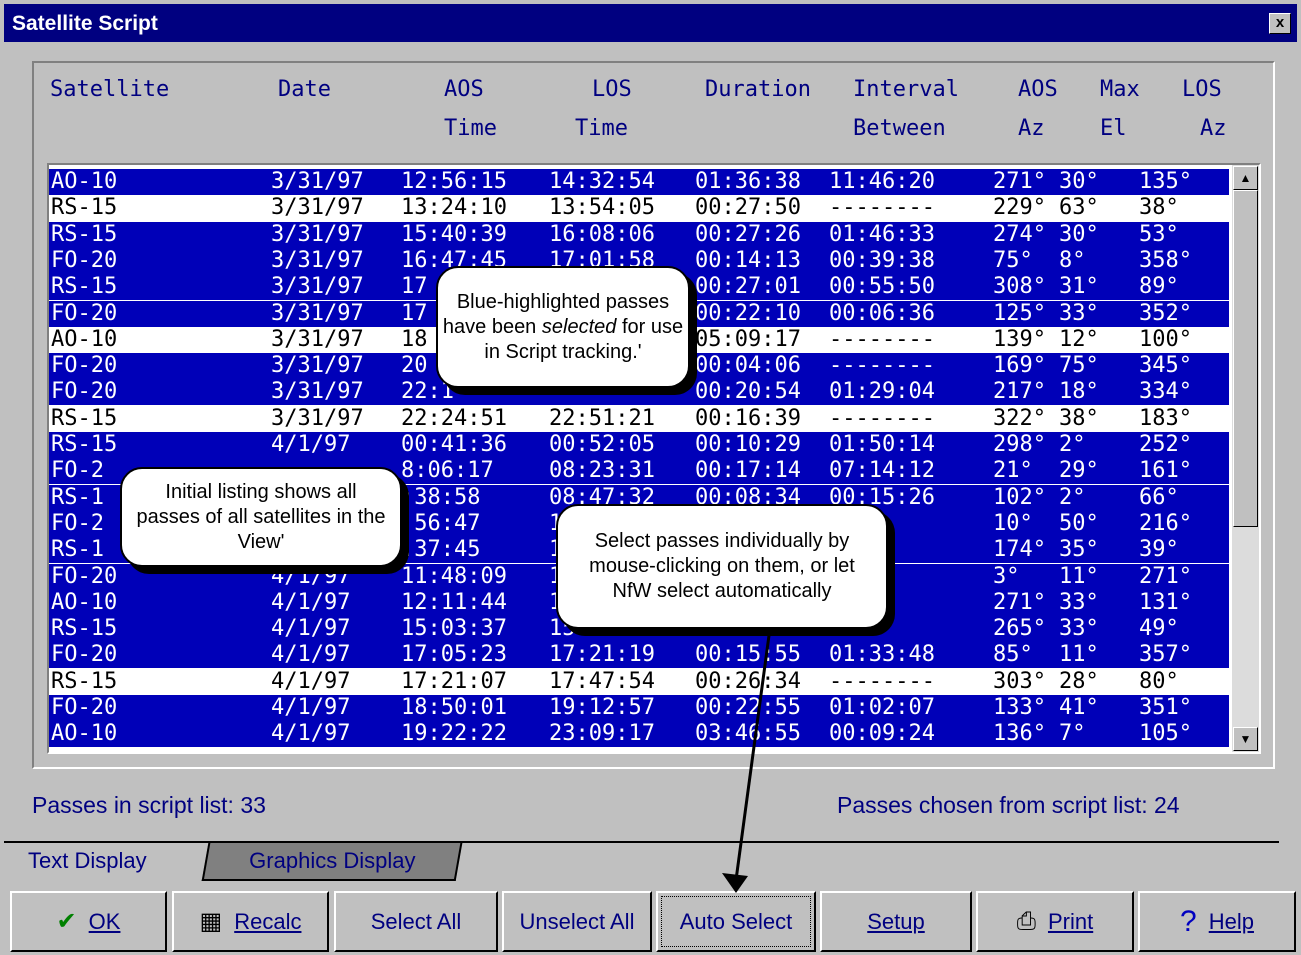 This screenshot has width=1301, height=955. Describe the element at coordinates (747, 760) in the screenshot. I see `arrow-to-auto-select` at that location.